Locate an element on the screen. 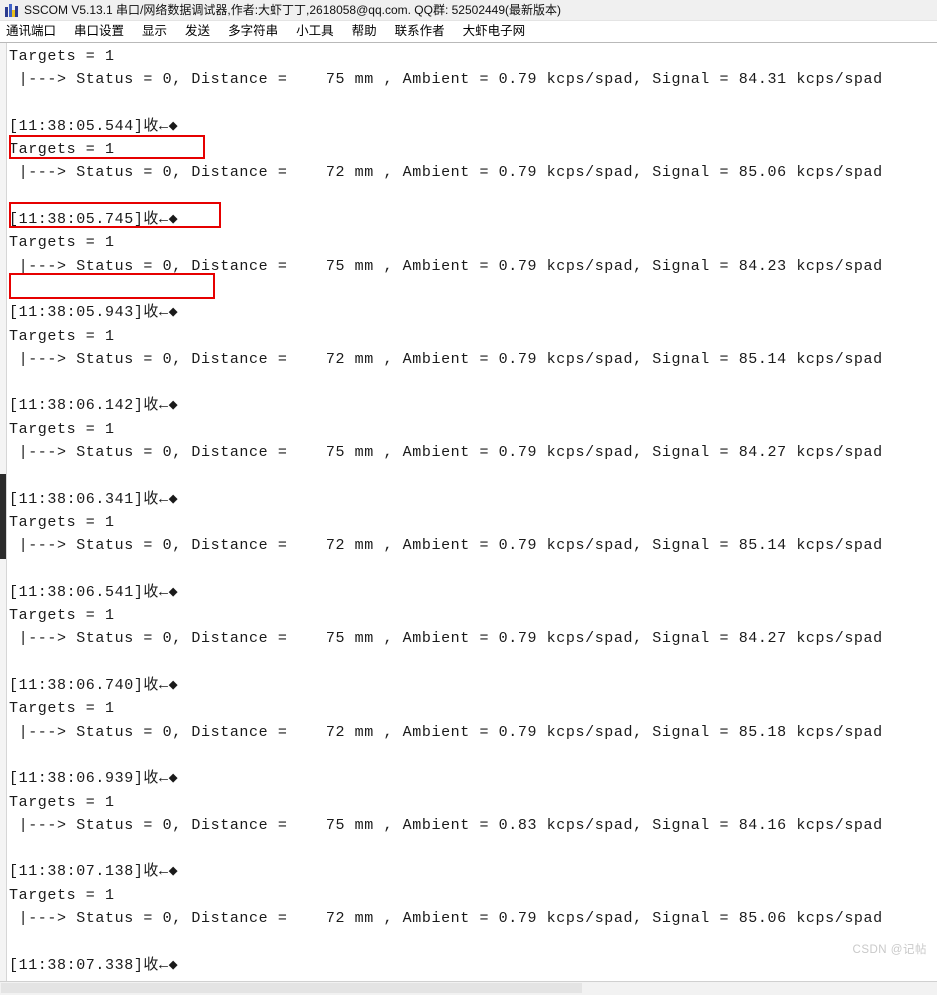 This screenshot has height=995, width=937. menu-item-1: 串口设置 is located at coordinates (103, 31).